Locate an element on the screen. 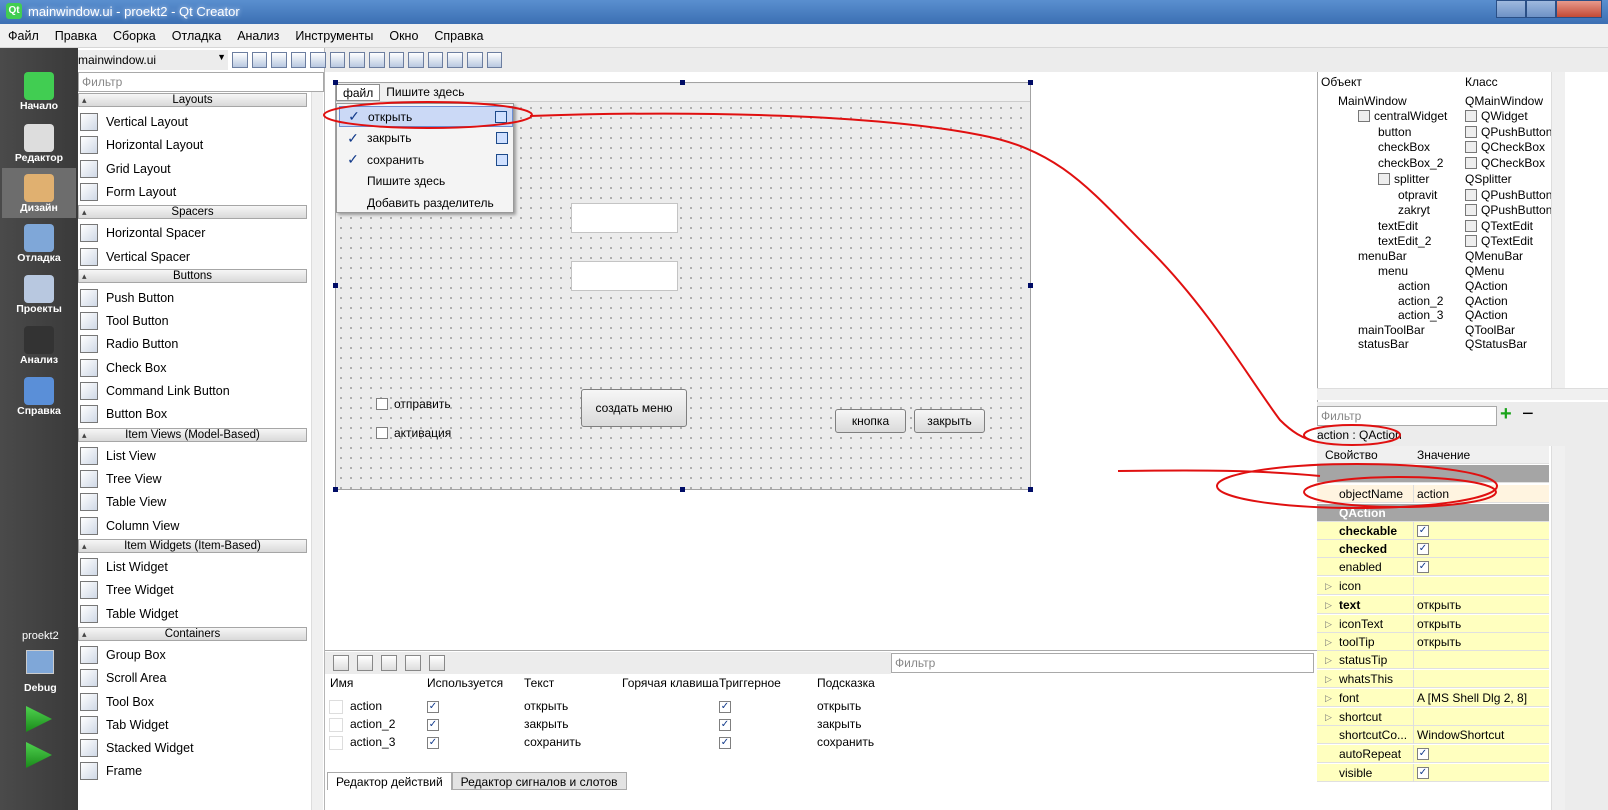 This screenshot has height=810, width=1608. knopka-button: кнопка is located at coordinates (870, 421).